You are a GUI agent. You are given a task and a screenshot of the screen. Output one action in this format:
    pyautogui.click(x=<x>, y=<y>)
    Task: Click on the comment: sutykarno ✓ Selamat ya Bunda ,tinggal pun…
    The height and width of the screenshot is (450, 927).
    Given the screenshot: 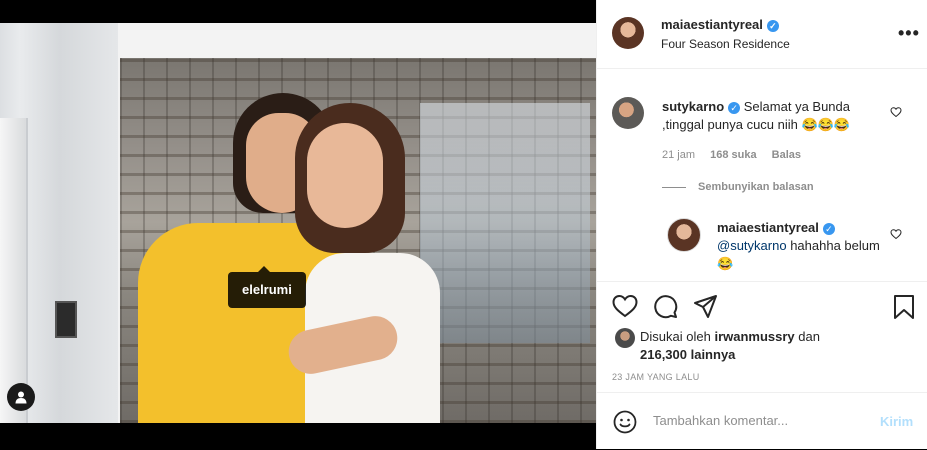 What is the action you would take?
    pyautogui.click(x=769, y=116)
    